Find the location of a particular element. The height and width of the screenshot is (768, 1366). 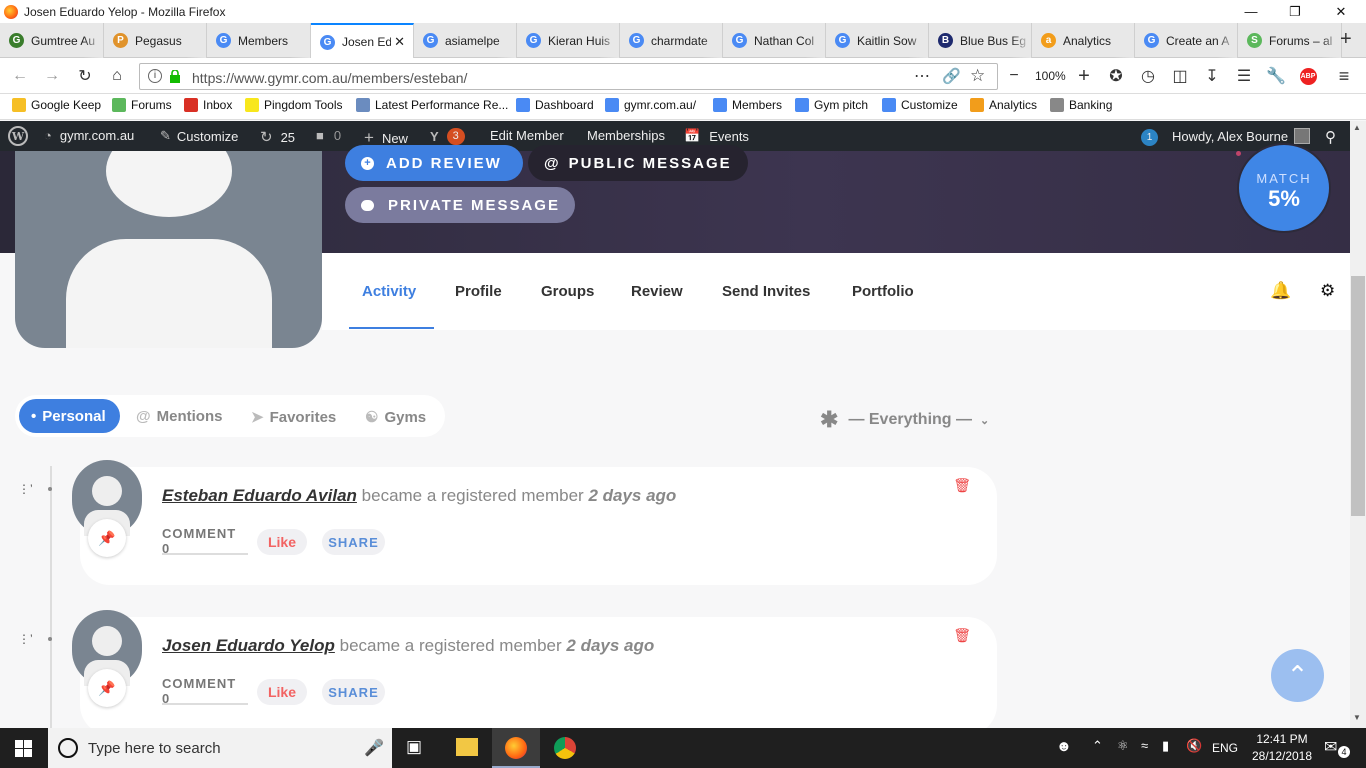

comment-button: COMMENT 0 is located at coordinates (205, 691).